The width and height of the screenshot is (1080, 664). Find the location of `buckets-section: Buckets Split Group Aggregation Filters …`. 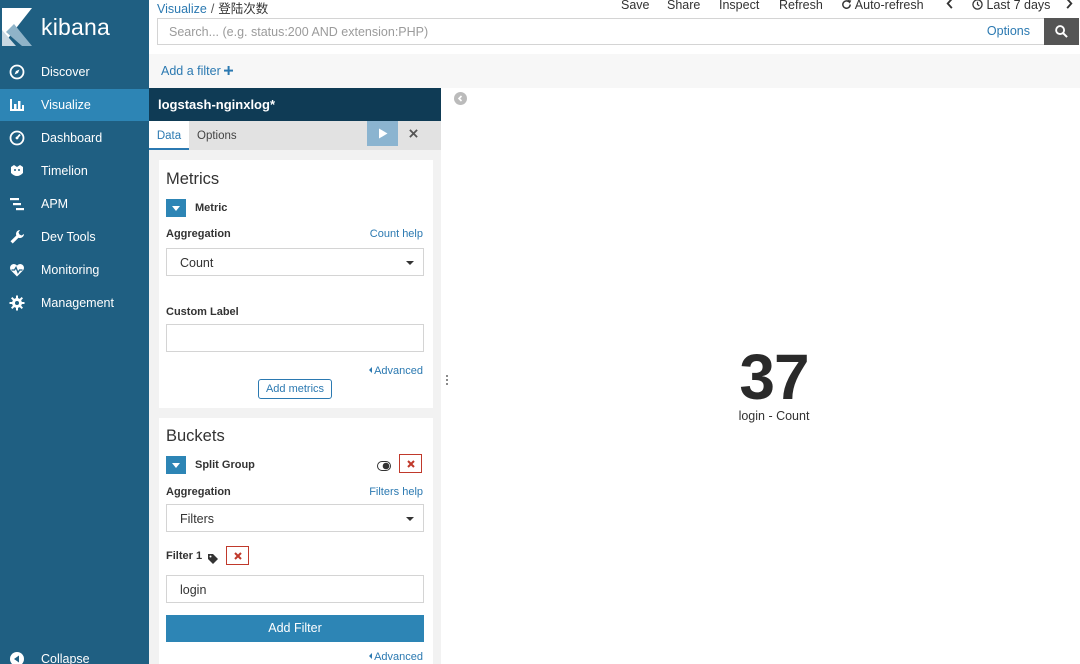

buckets-section: Buckets Split Group Aggregation Filters … is located at coordinates (296, 541).